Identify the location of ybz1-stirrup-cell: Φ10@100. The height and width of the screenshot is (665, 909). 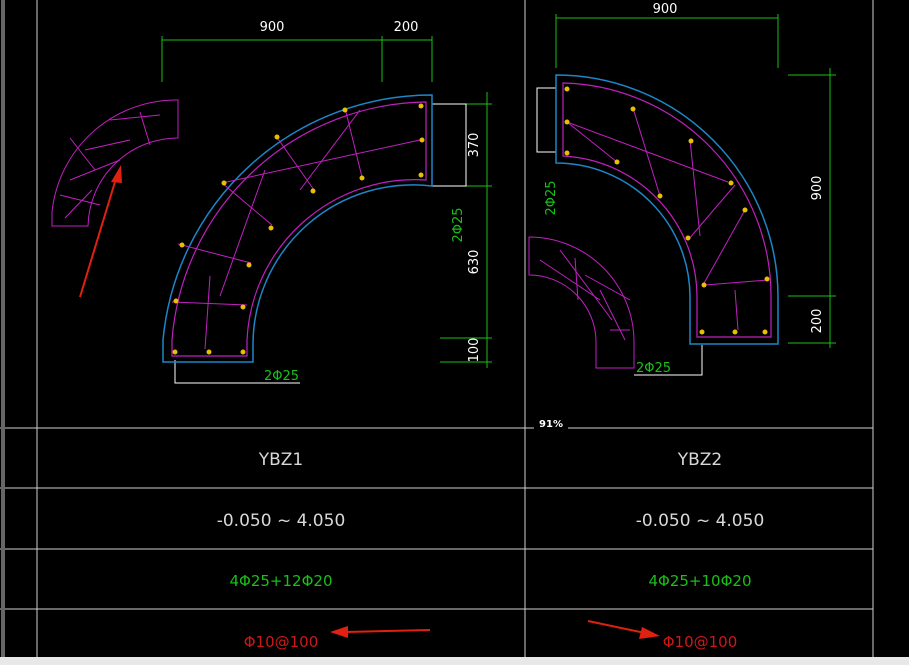
(281, 642).